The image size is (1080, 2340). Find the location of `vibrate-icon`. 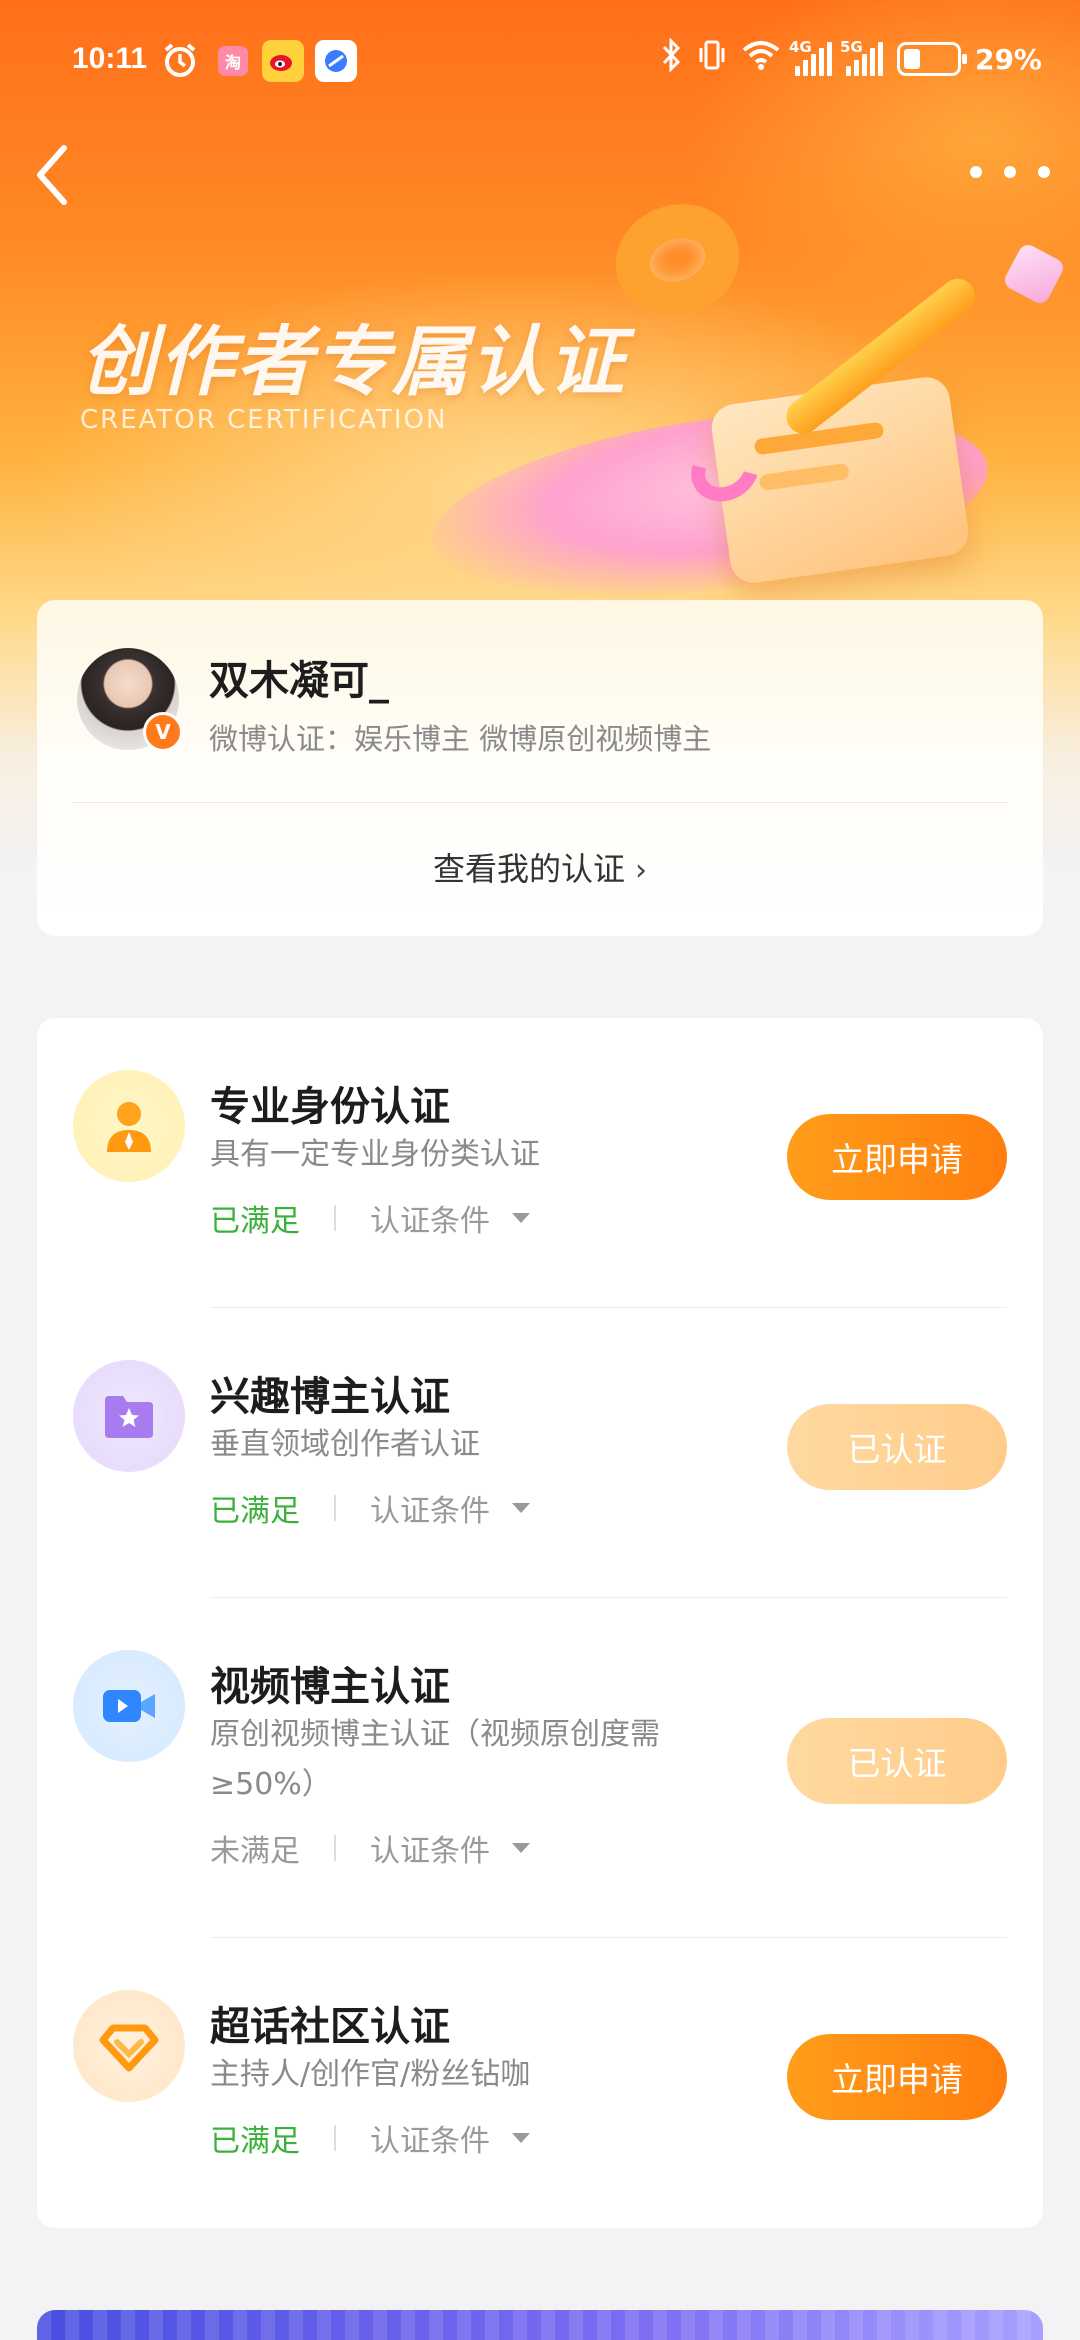

vibrate-icon is located at coordinates (712, 59).